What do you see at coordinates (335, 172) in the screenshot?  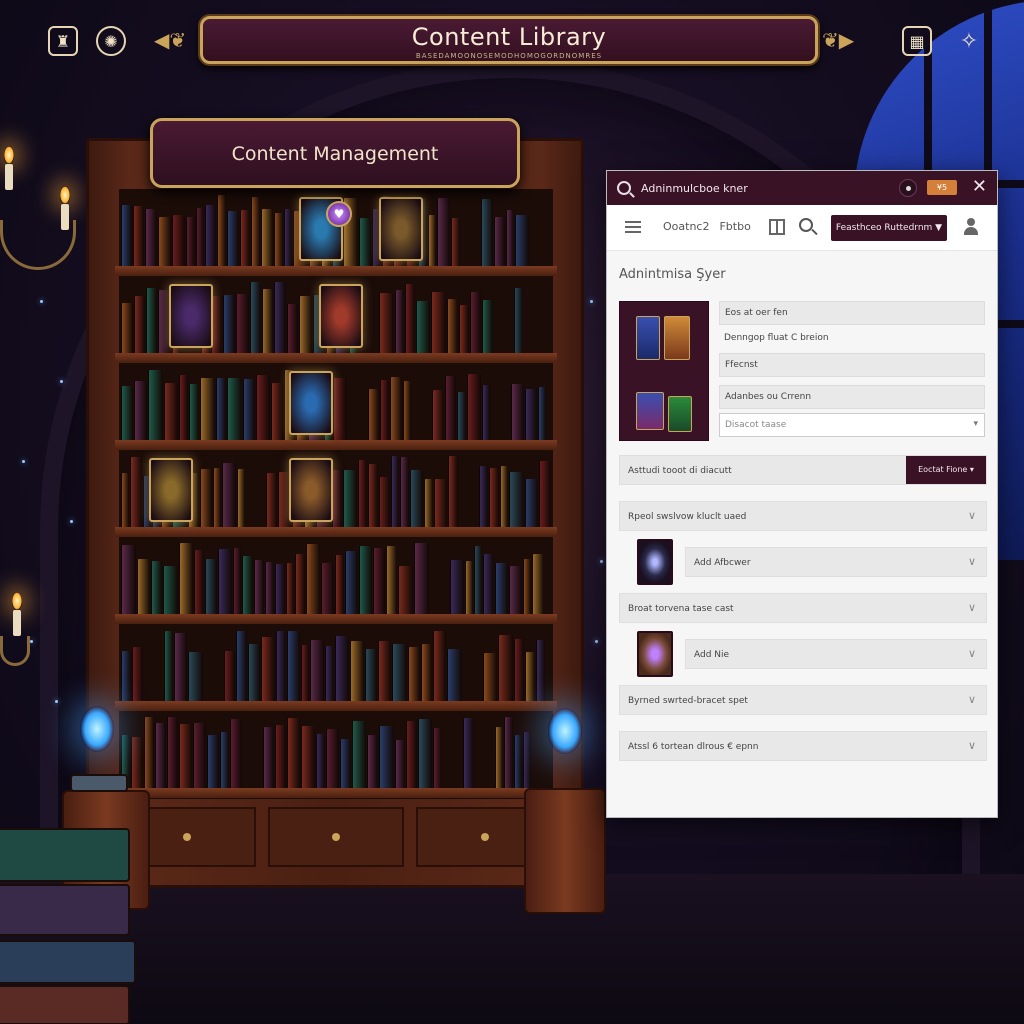 I see `content-management-sign: Content Management ♥` at bounding box center [335, 172].